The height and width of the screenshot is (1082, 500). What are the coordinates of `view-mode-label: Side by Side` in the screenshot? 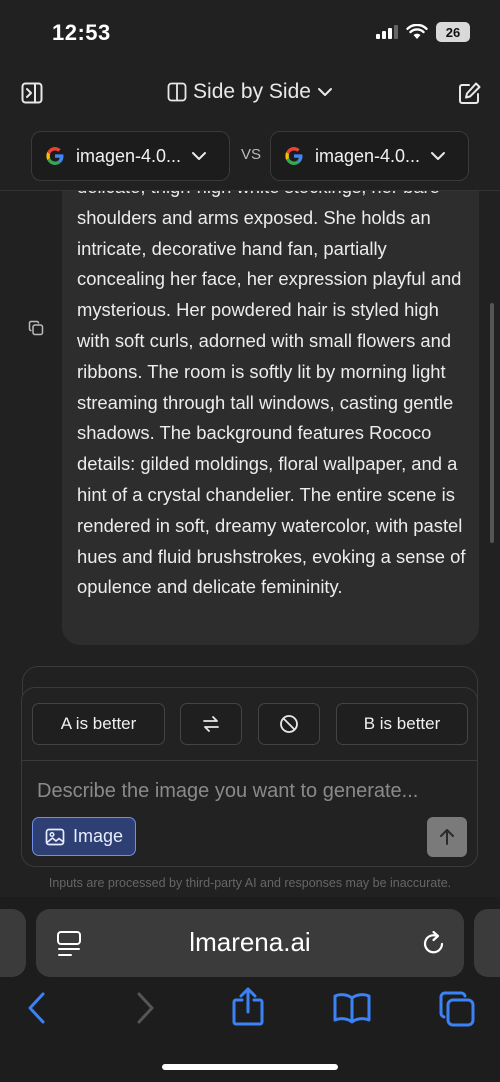 It's located at (252, 91).